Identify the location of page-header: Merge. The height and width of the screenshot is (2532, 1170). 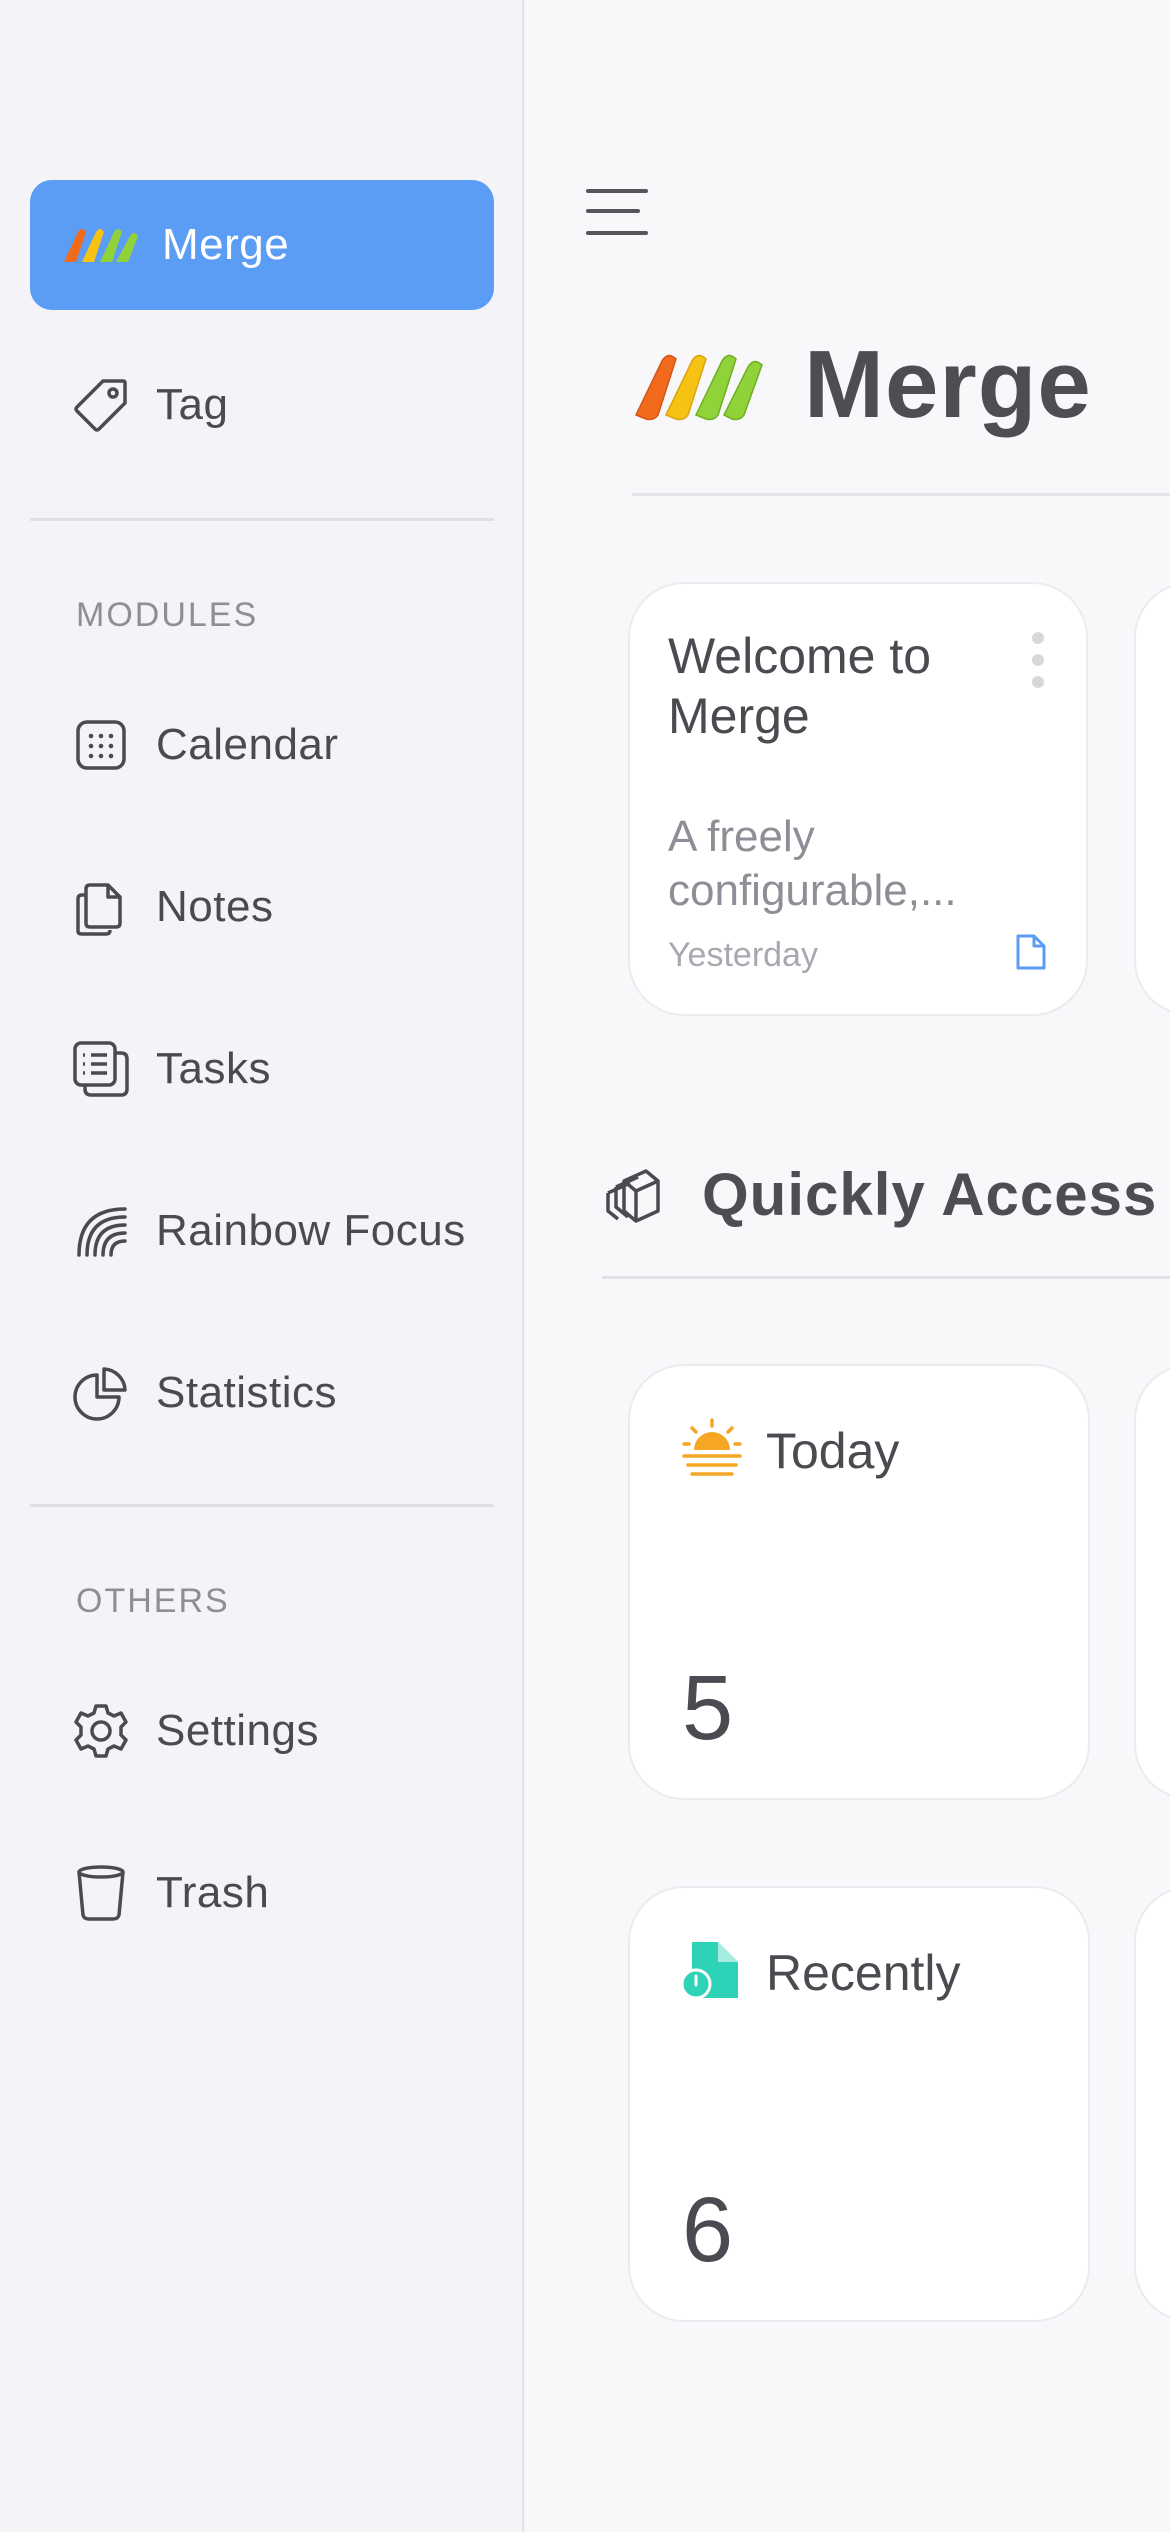
(862, 385).